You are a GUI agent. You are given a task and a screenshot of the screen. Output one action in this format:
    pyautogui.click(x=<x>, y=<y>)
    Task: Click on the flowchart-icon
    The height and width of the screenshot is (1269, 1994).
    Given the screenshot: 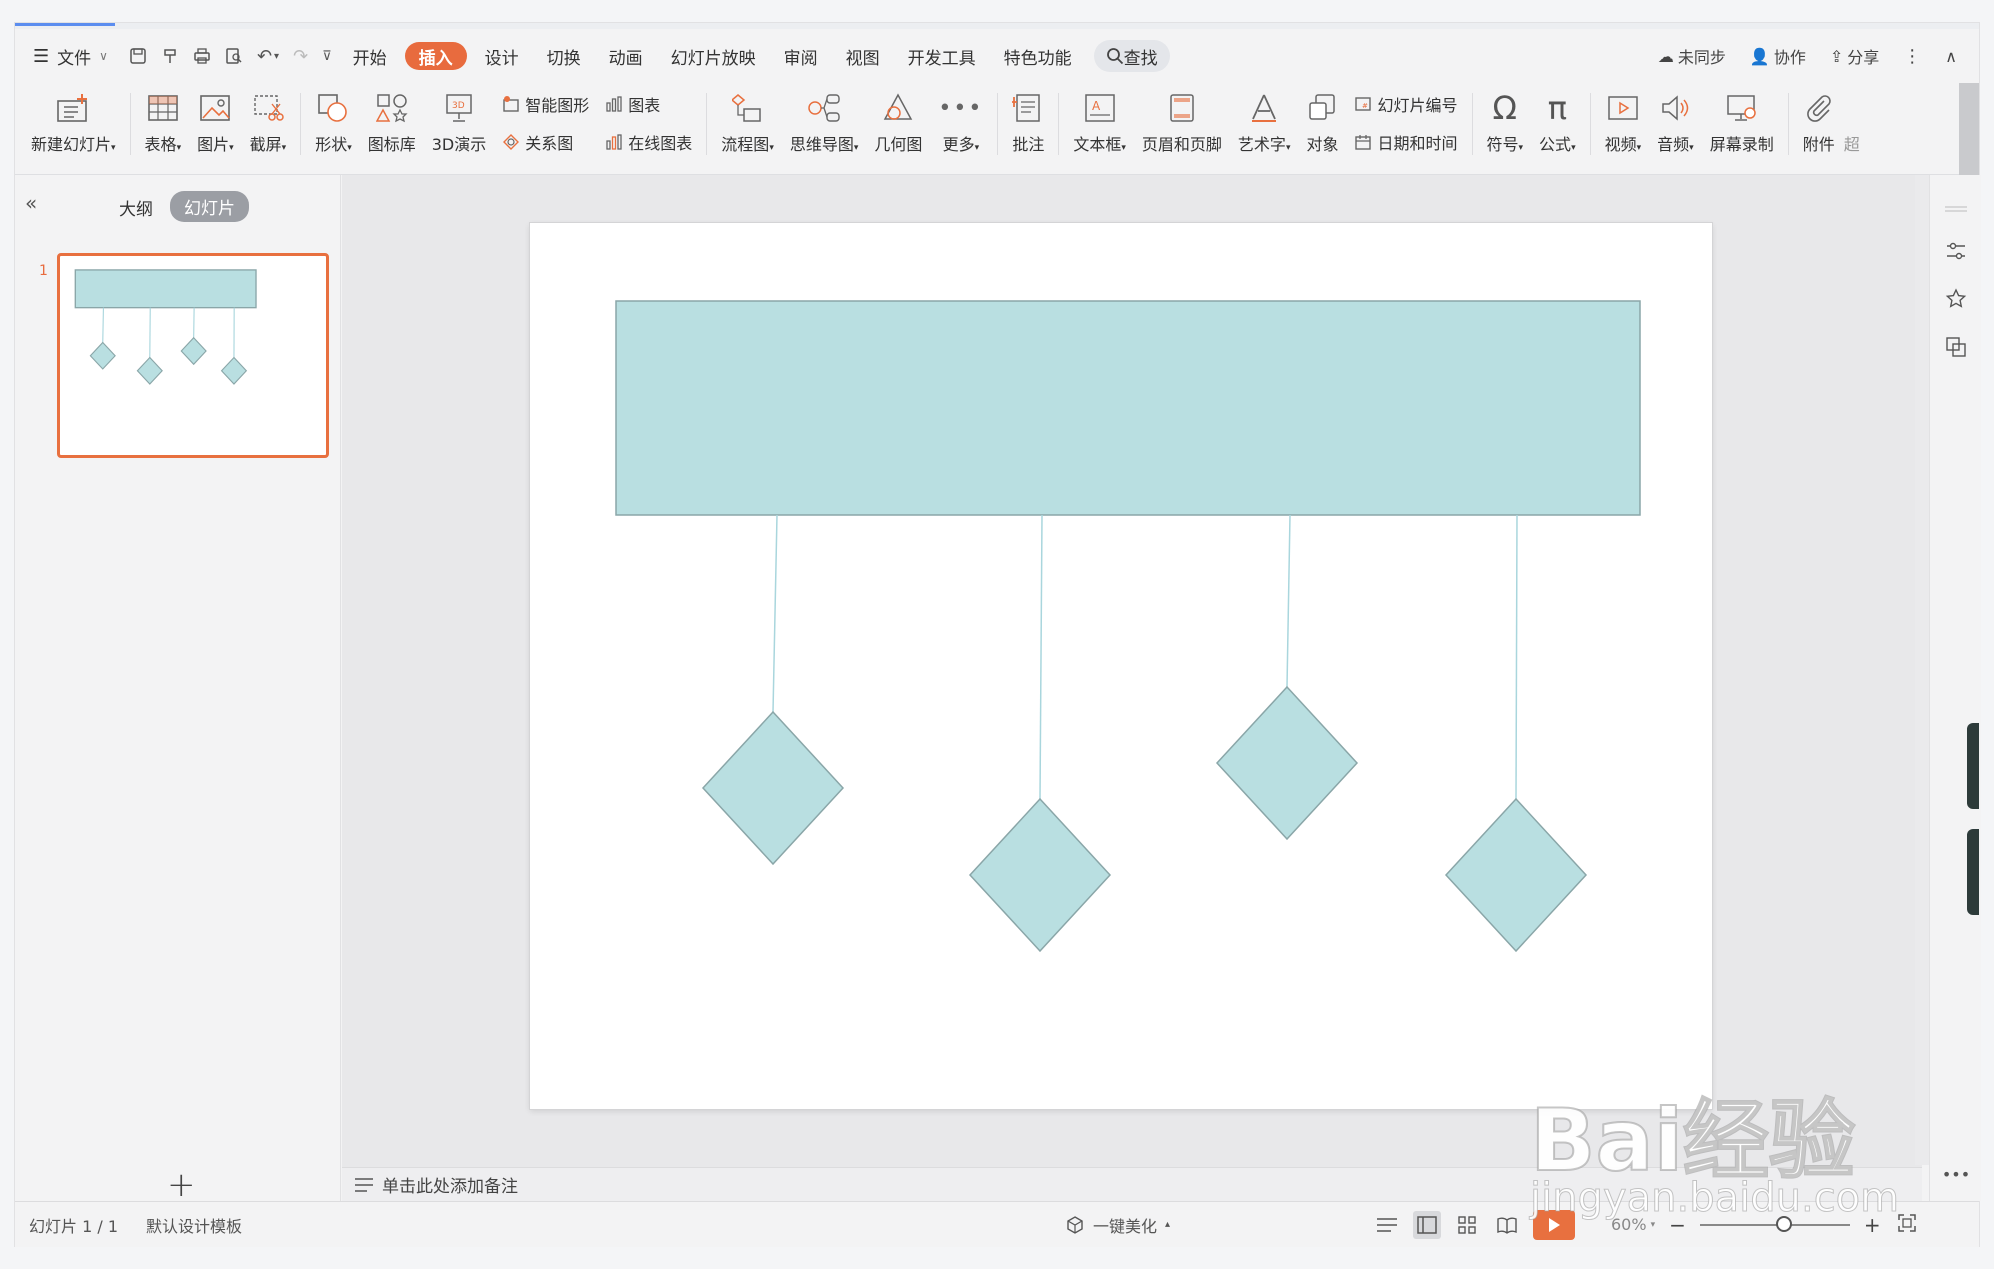 What is the action you would take?
    pyautogui.click(x=747, y=108)
    